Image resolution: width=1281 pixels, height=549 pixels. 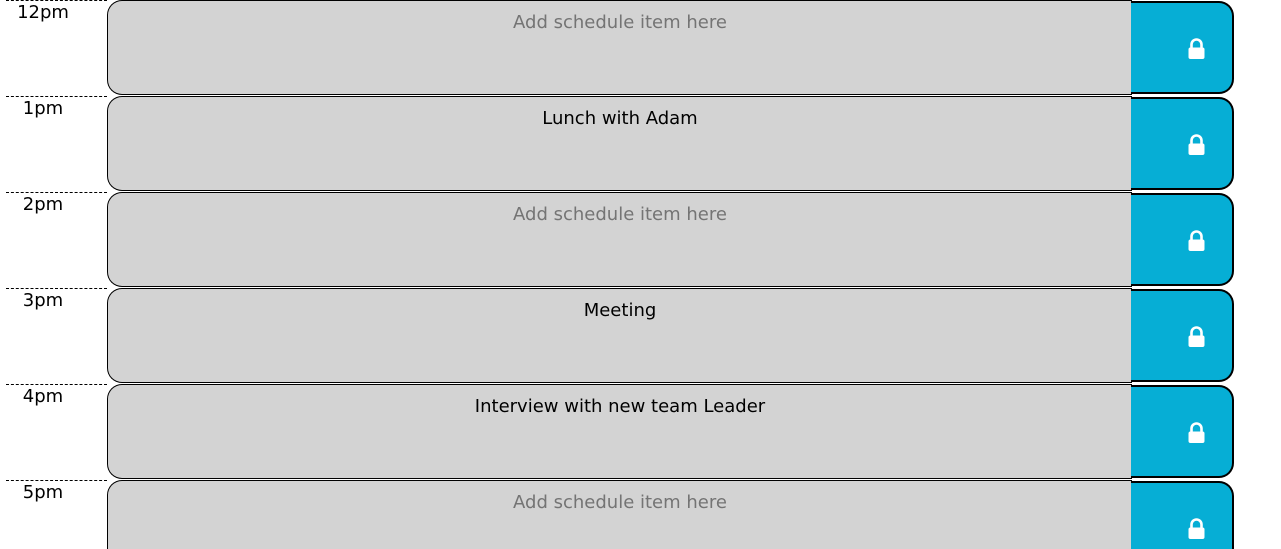 What do you see at coordinates (56, 514) in the screenshot?
I see `hour-label: 5pm` at bounding box center [56, 514].